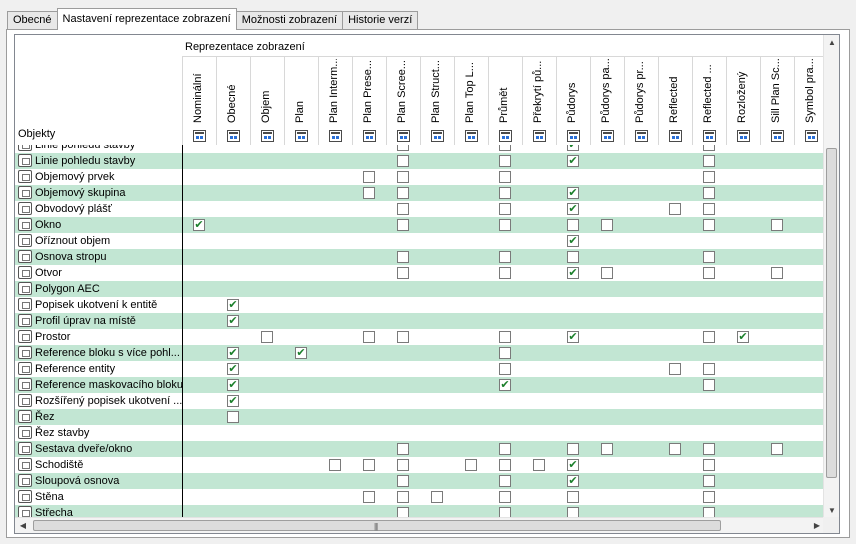  Describe the element at coordinates (420, 177) in the screenshot. I see `table-row: Objemový prvek` at that location.